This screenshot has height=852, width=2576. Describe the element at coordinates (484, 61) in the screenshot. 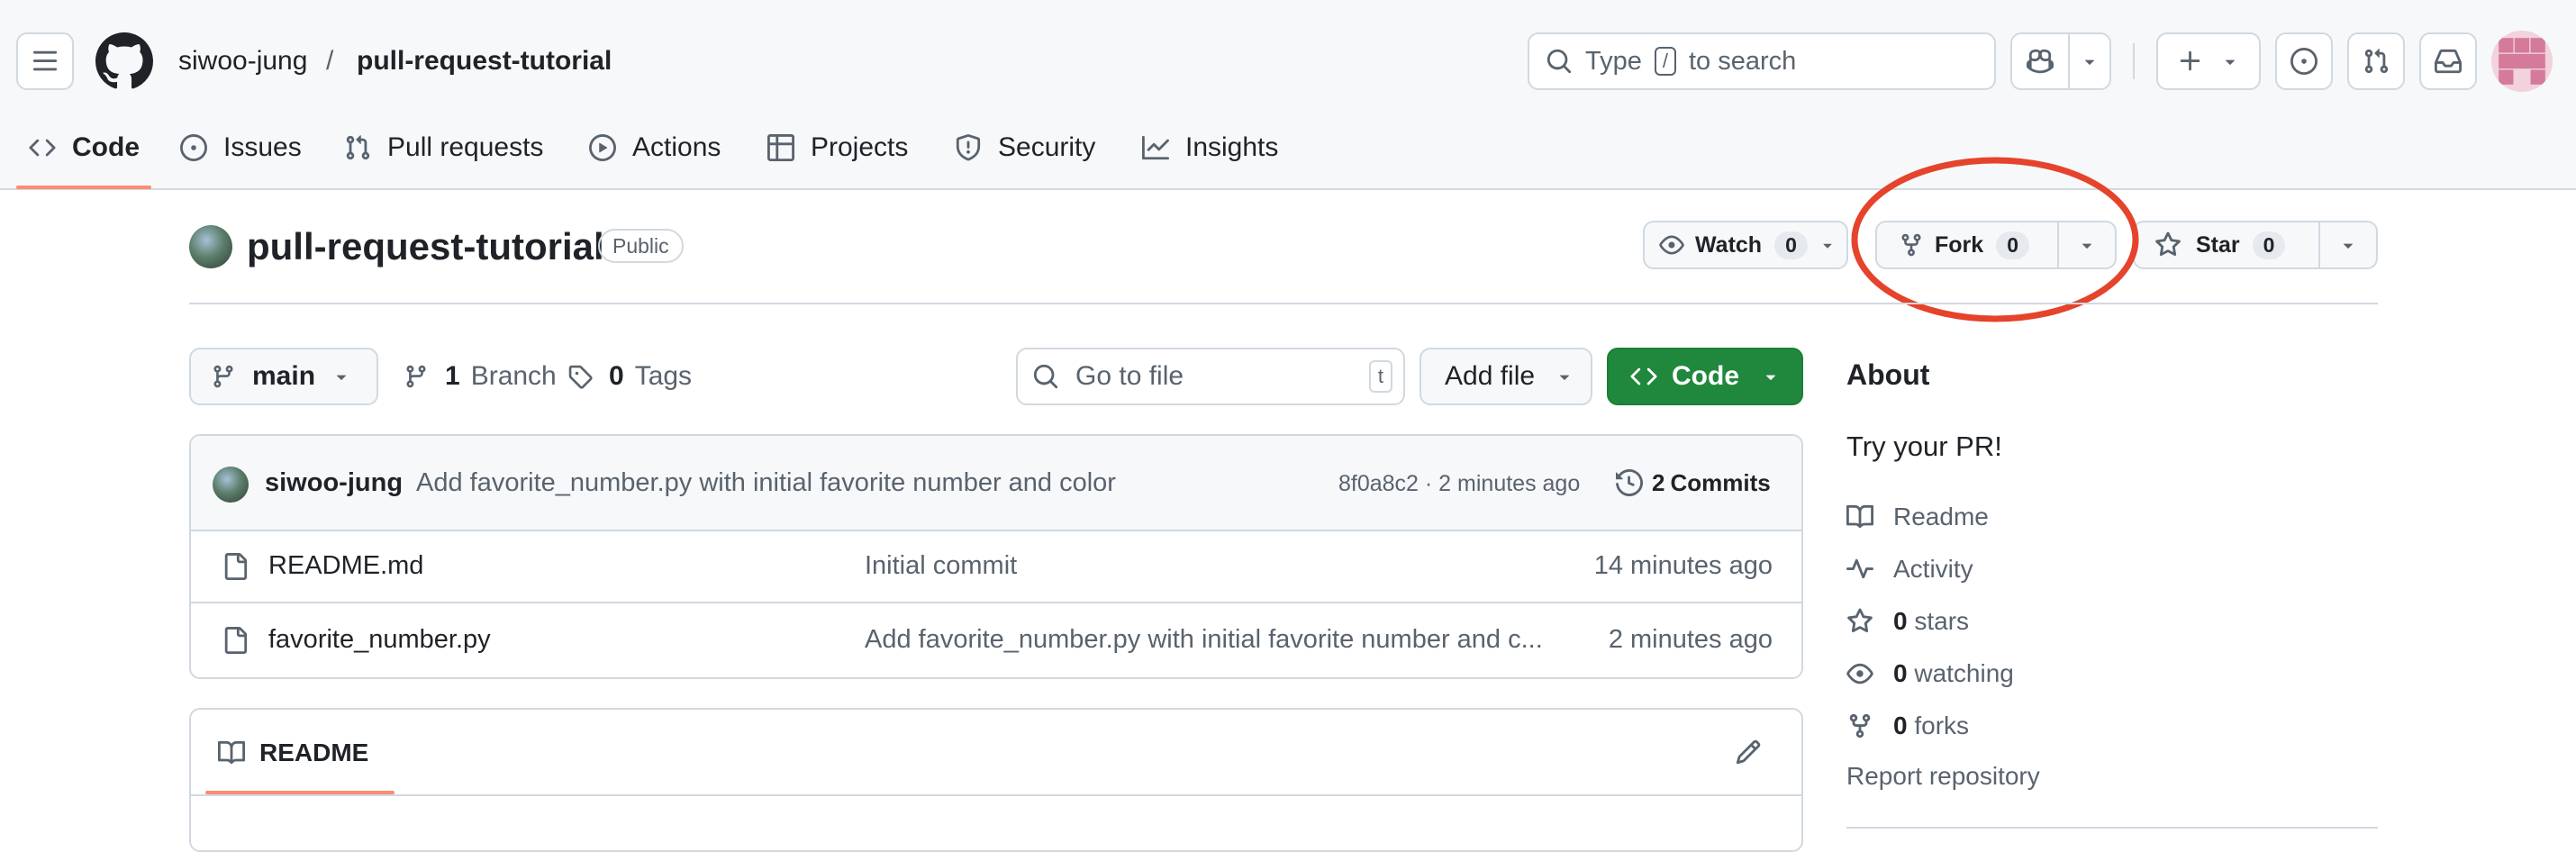

I see `breadcrumb-repo: pull-request-tutorial` at that location.